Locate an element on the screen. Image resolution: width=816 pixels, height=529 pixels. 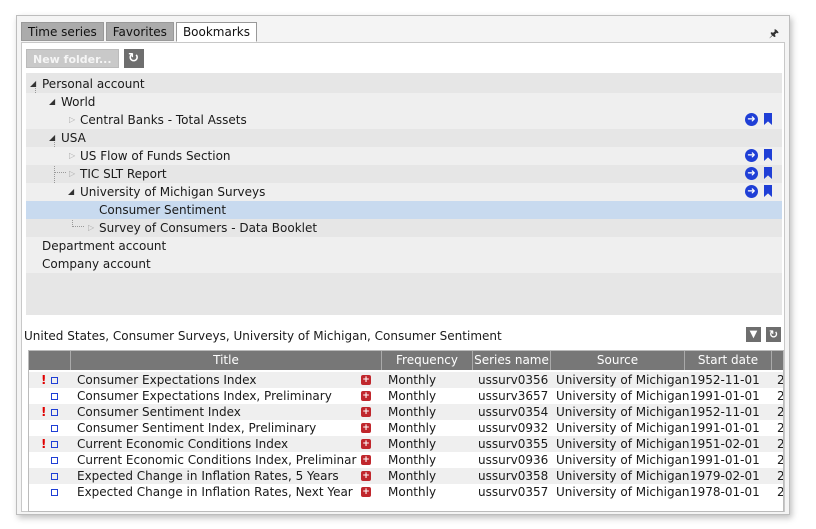
column-header-frequency: Frequency is located at coordinates (427, 360).